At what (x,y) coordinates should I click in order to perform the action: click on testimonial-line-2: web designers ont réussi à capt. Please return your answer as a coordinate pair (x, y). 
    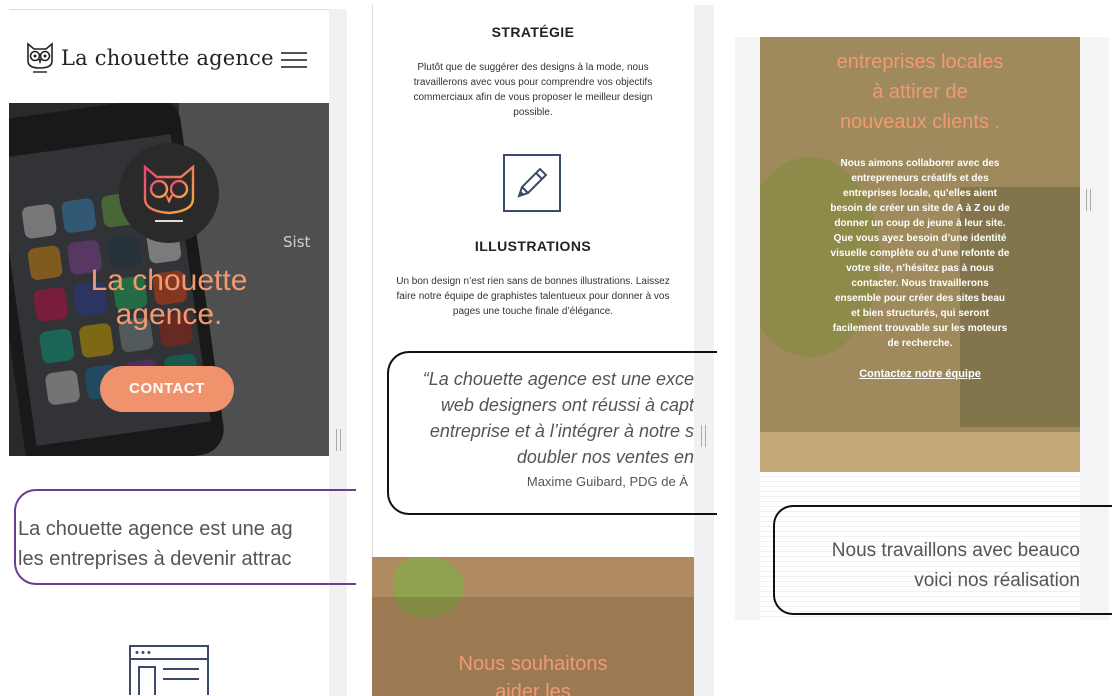
    Looking at the image, I should click on (567, 405).